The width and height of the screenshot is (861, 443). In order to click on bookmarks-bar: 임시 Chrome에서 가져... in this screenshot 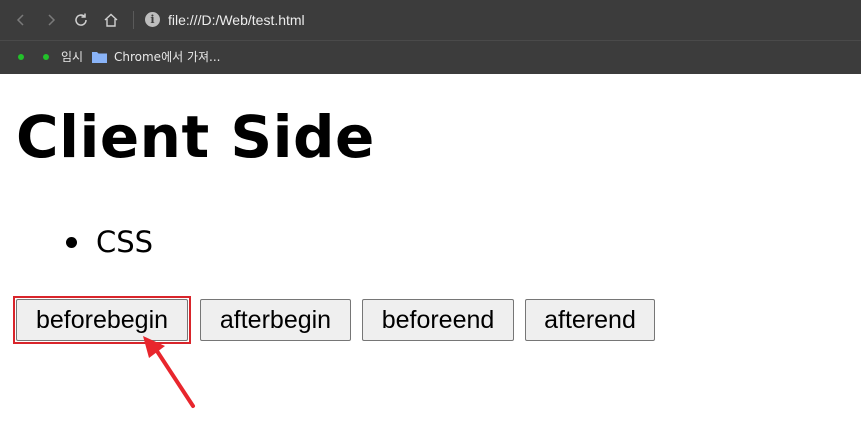, I will do `click(430, 57)`.